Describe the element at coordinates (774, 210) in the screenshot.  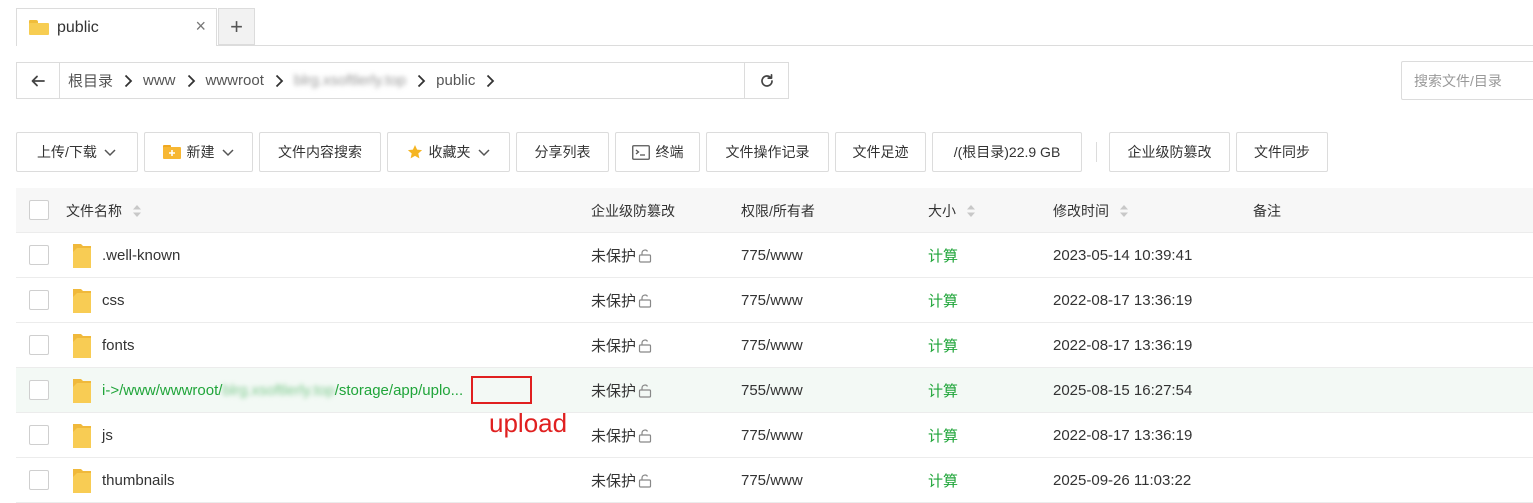
I see `table-header: 文件名称 企业级防篡改 权限/所有者 大小 修改时间 备注` at that location.